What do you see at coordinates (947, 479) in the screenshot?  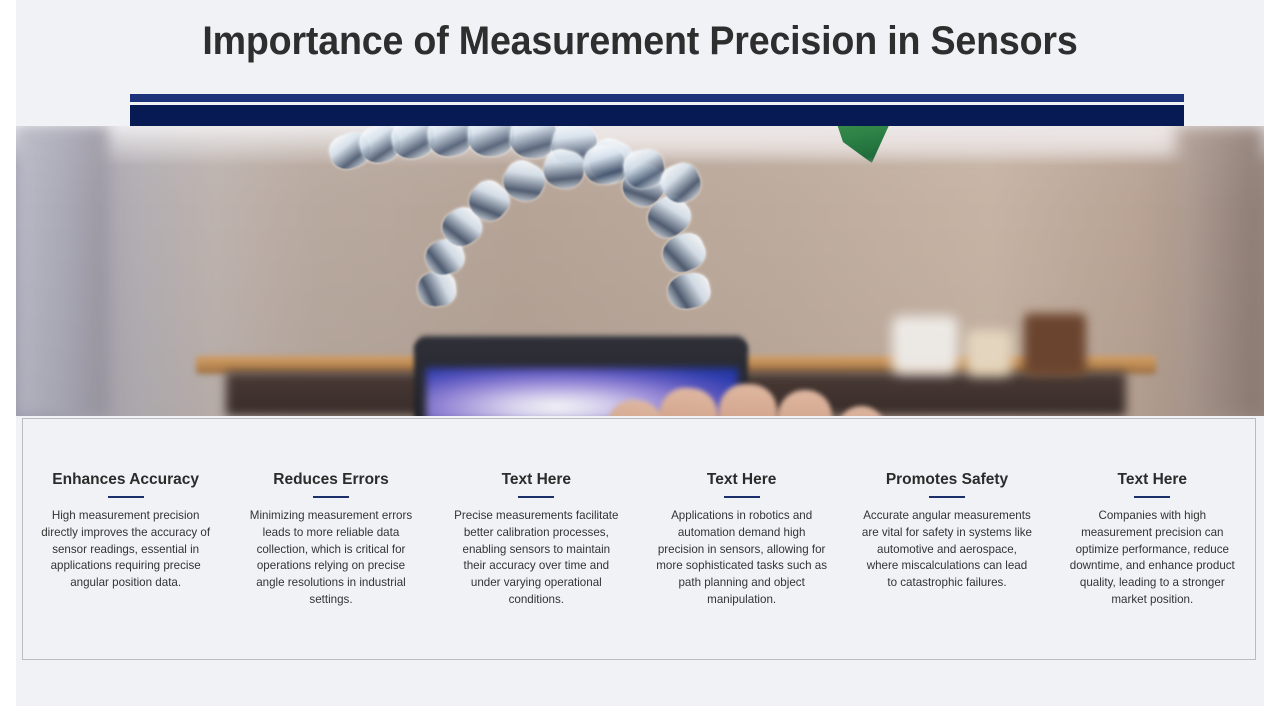 I see `benefit-title: Promotes Safety` at bounding box center [947, 479].